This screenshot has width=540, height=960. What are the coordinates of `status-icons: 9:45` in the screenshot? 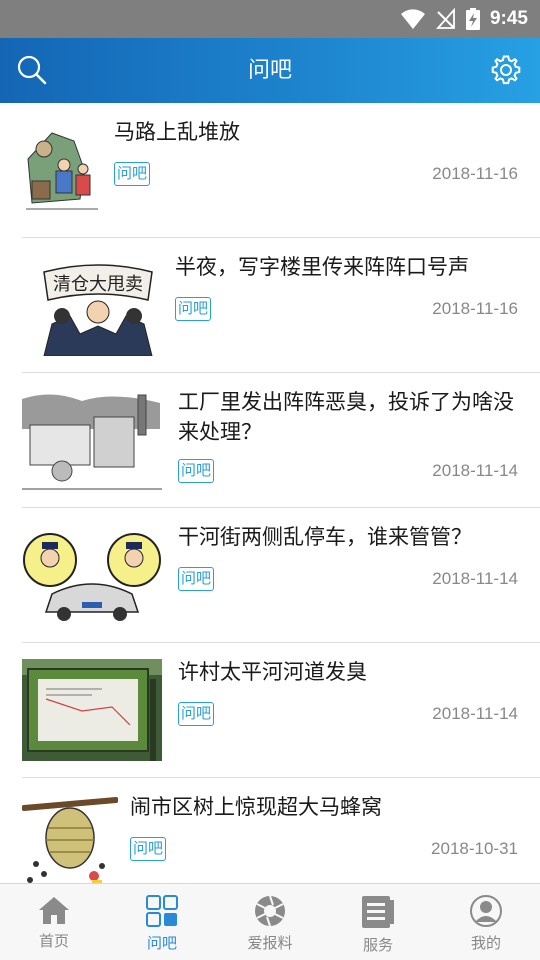 It's located at (464, 19).